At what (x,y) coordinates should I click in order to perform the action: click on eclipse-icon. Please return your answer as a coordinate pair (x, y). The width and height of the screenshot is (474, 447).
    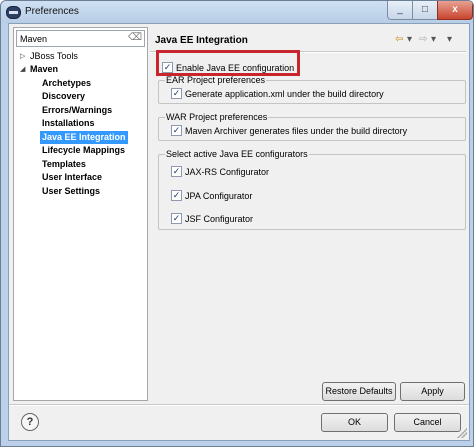
    Looking at the image, I should click on (13, 12).